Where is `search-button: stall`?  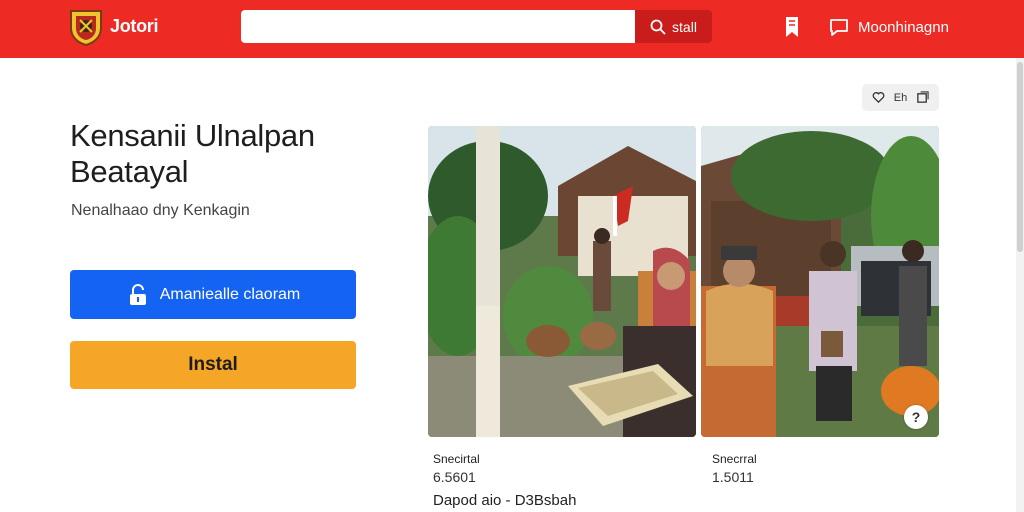 search-button: stall is located at coordinates (673, 26).